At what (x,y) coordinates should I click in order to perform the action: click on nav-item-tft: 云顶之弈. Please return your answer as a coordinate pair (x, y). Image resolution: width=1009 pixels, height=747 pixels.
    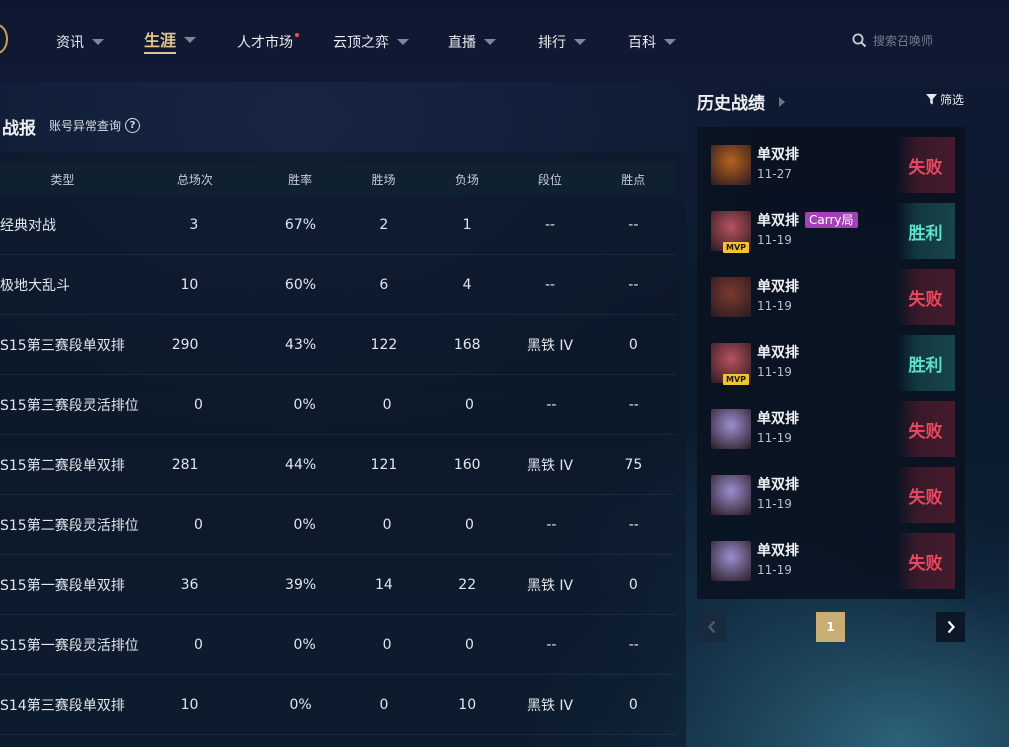
    Looking at the image, I should click on (371, 42).